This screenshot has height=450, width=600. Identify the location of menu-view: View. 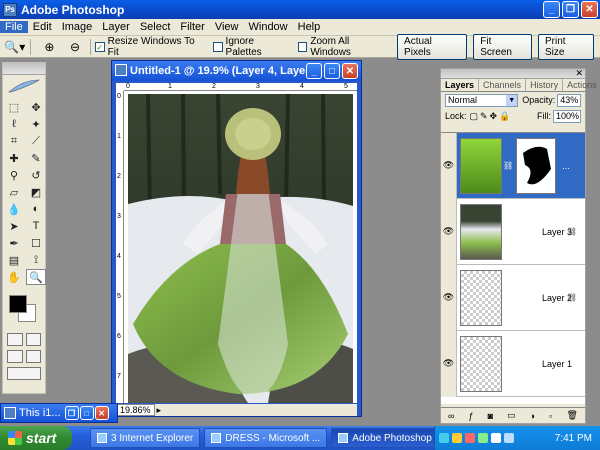
(227, 27).